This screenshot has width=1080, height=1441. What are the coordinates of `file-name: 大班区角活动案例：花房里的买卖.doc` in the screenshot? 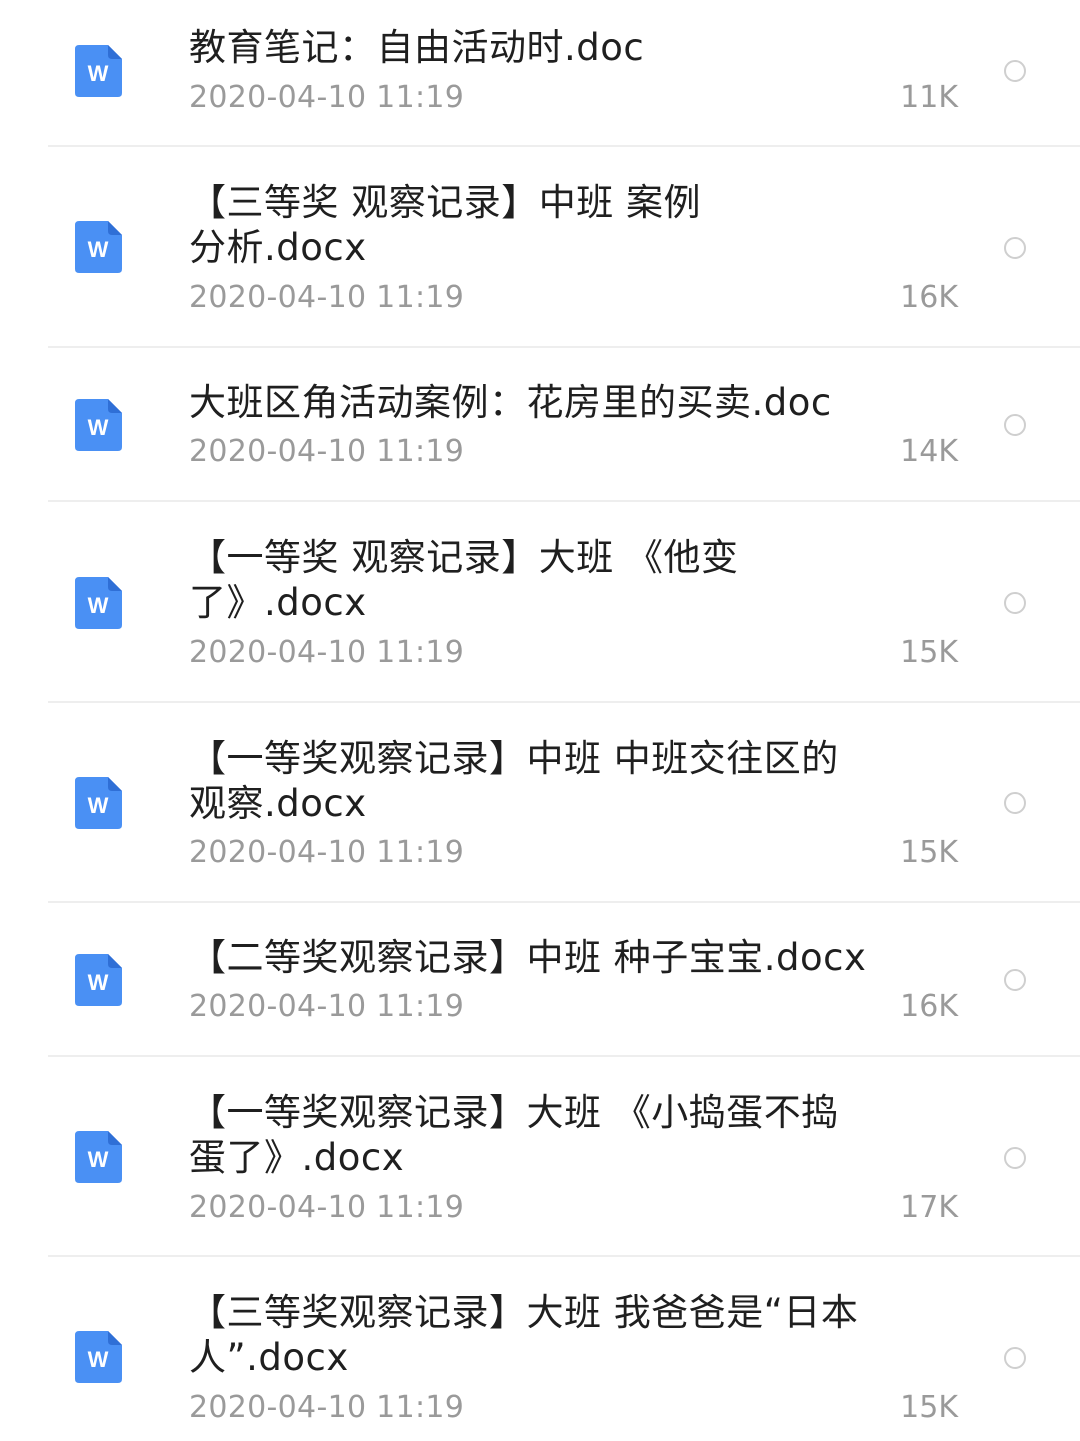 It's located at (510, 402).